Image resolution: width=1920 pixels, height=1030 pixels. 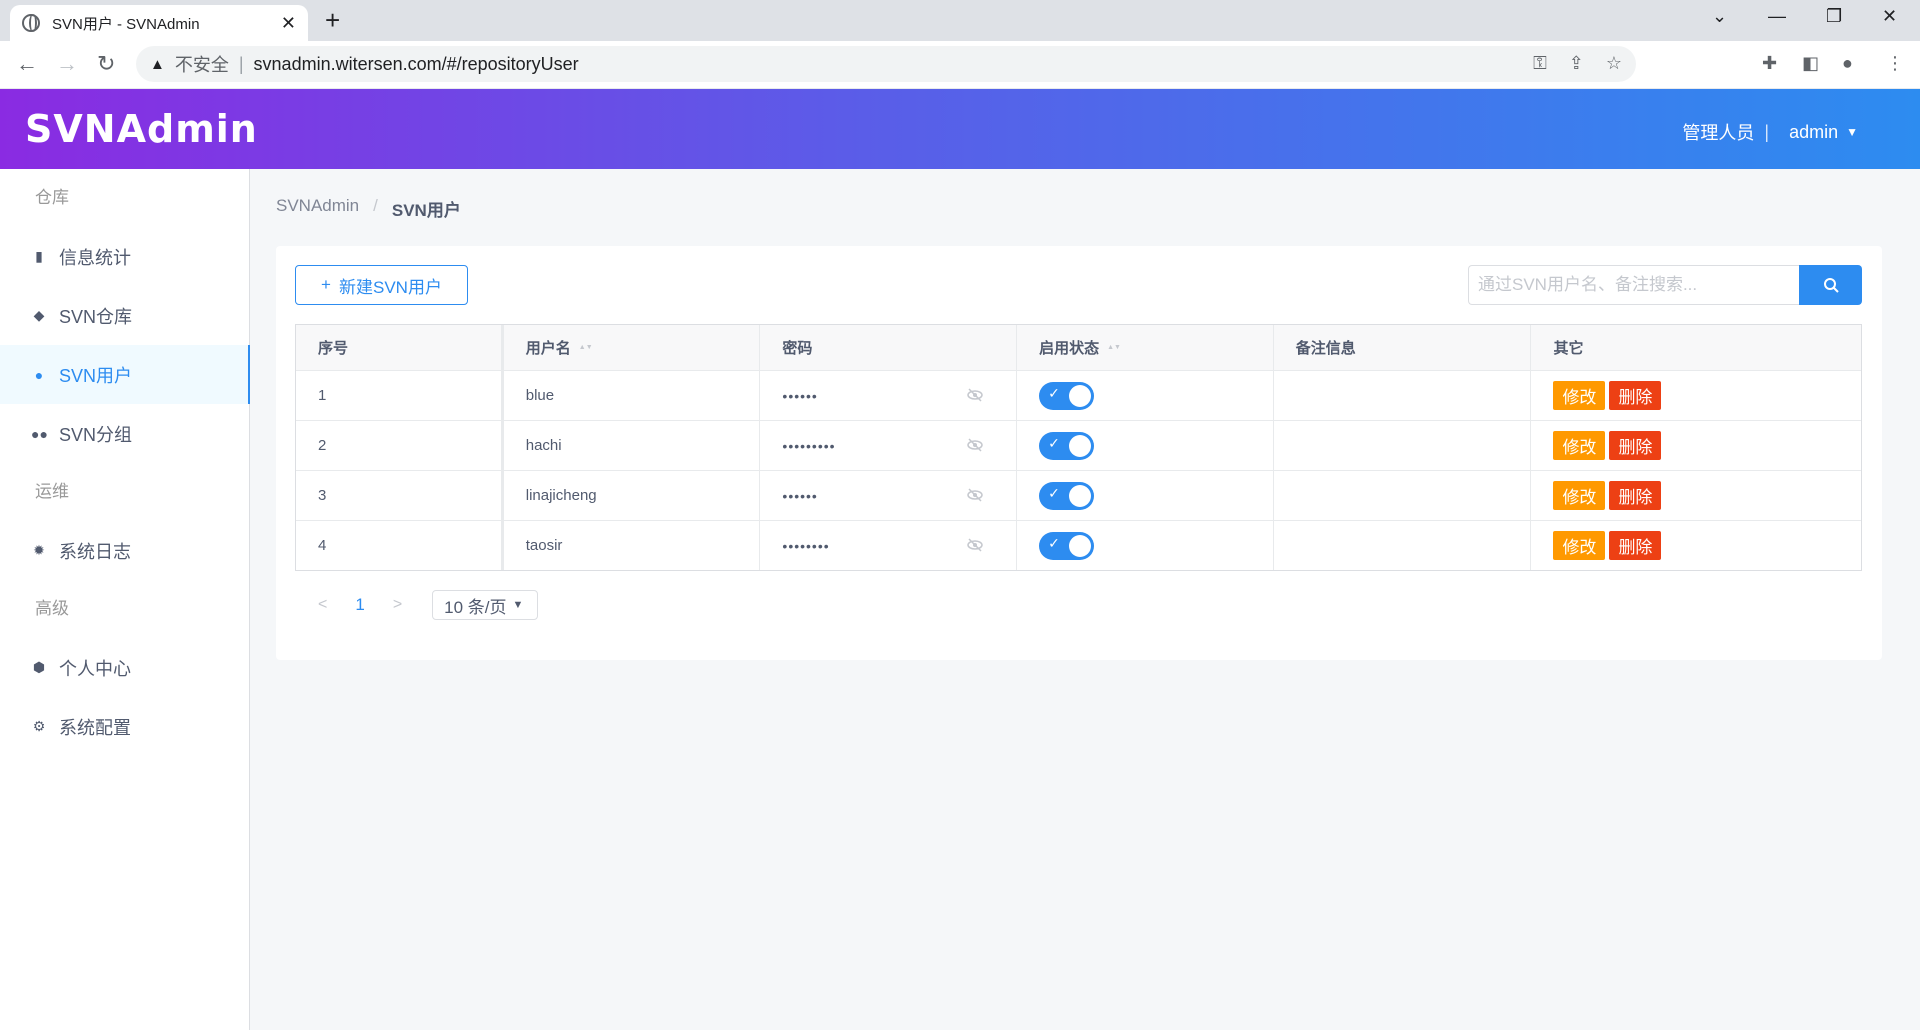 What do you see at coordinates (95, 668) in the screenshot?
I see `sidebar-item-label: 个人中心` at bounding box center [95, 668].